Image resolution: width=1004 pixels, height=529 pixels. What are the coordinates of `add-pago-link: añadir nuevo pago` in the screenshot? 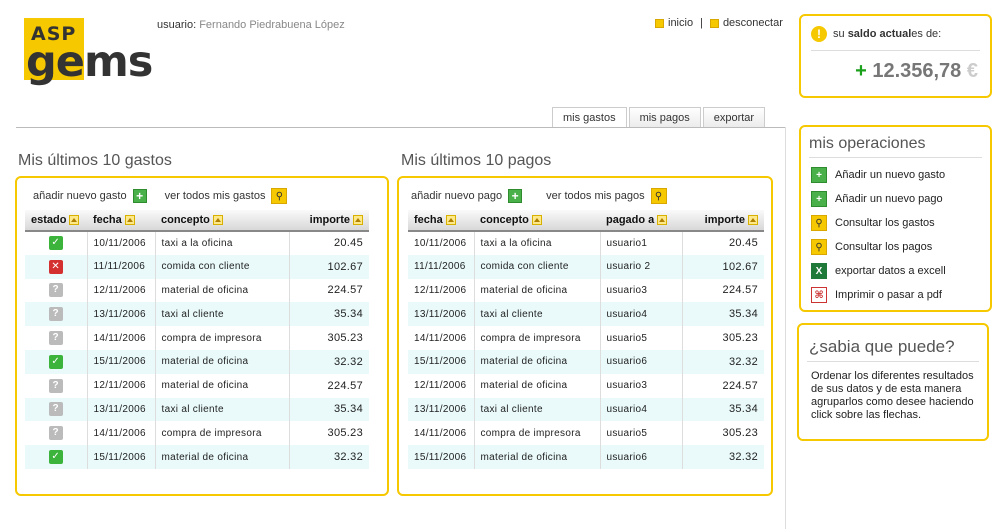 It's located at (456, 196).